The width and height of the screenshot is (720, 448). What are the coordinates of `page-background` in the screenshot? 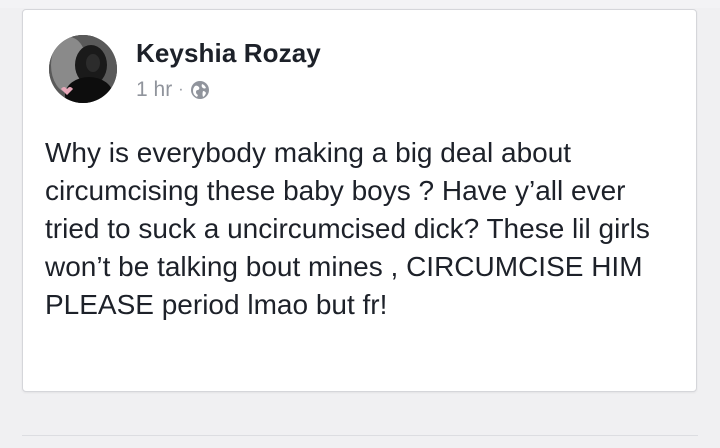 It's located at (360, 4).